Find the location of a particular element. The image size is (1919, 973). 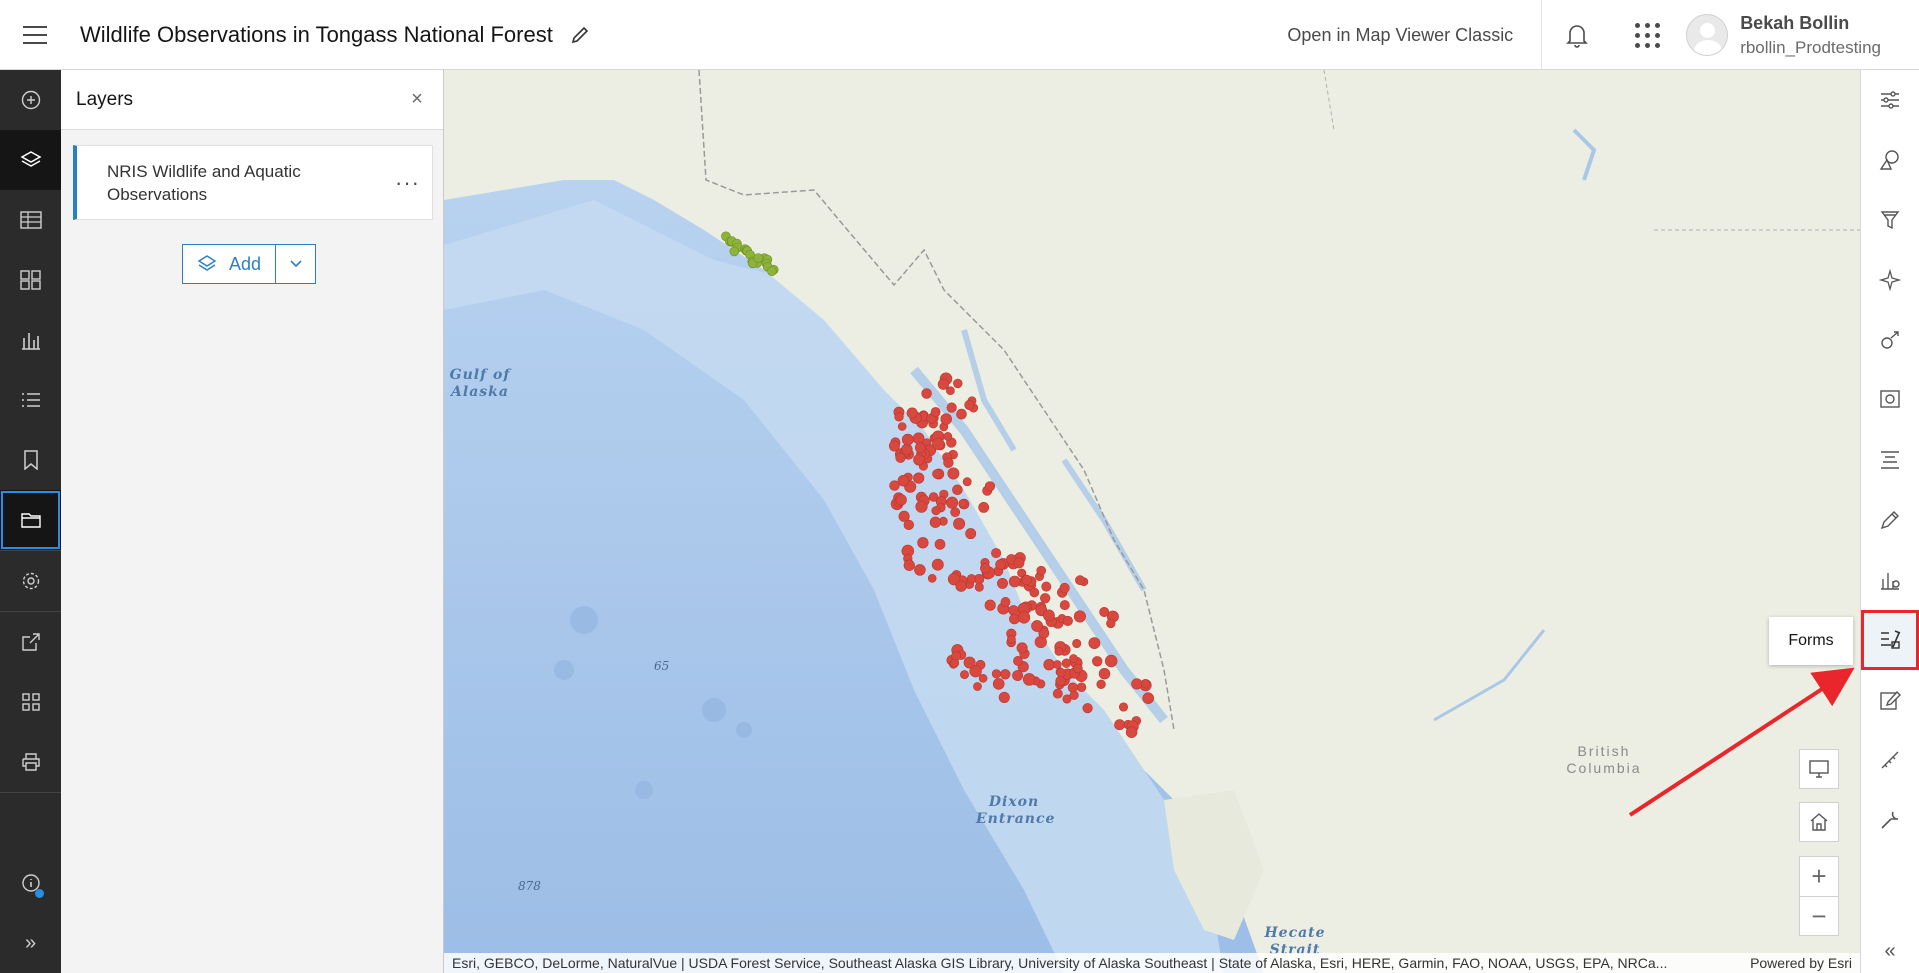

close-icon: × is located at coordinates (417, 99).